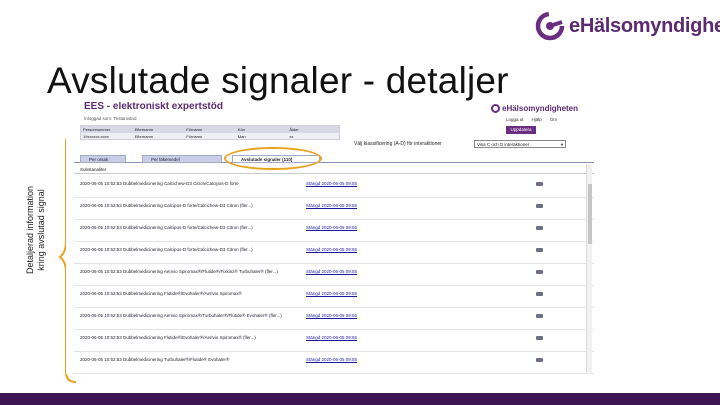 The width and height of the screenshot is (720, 405). Describe the element at coordinates (515, 120) in the screenshot. I see `logout-link: Logga ut` at that location.